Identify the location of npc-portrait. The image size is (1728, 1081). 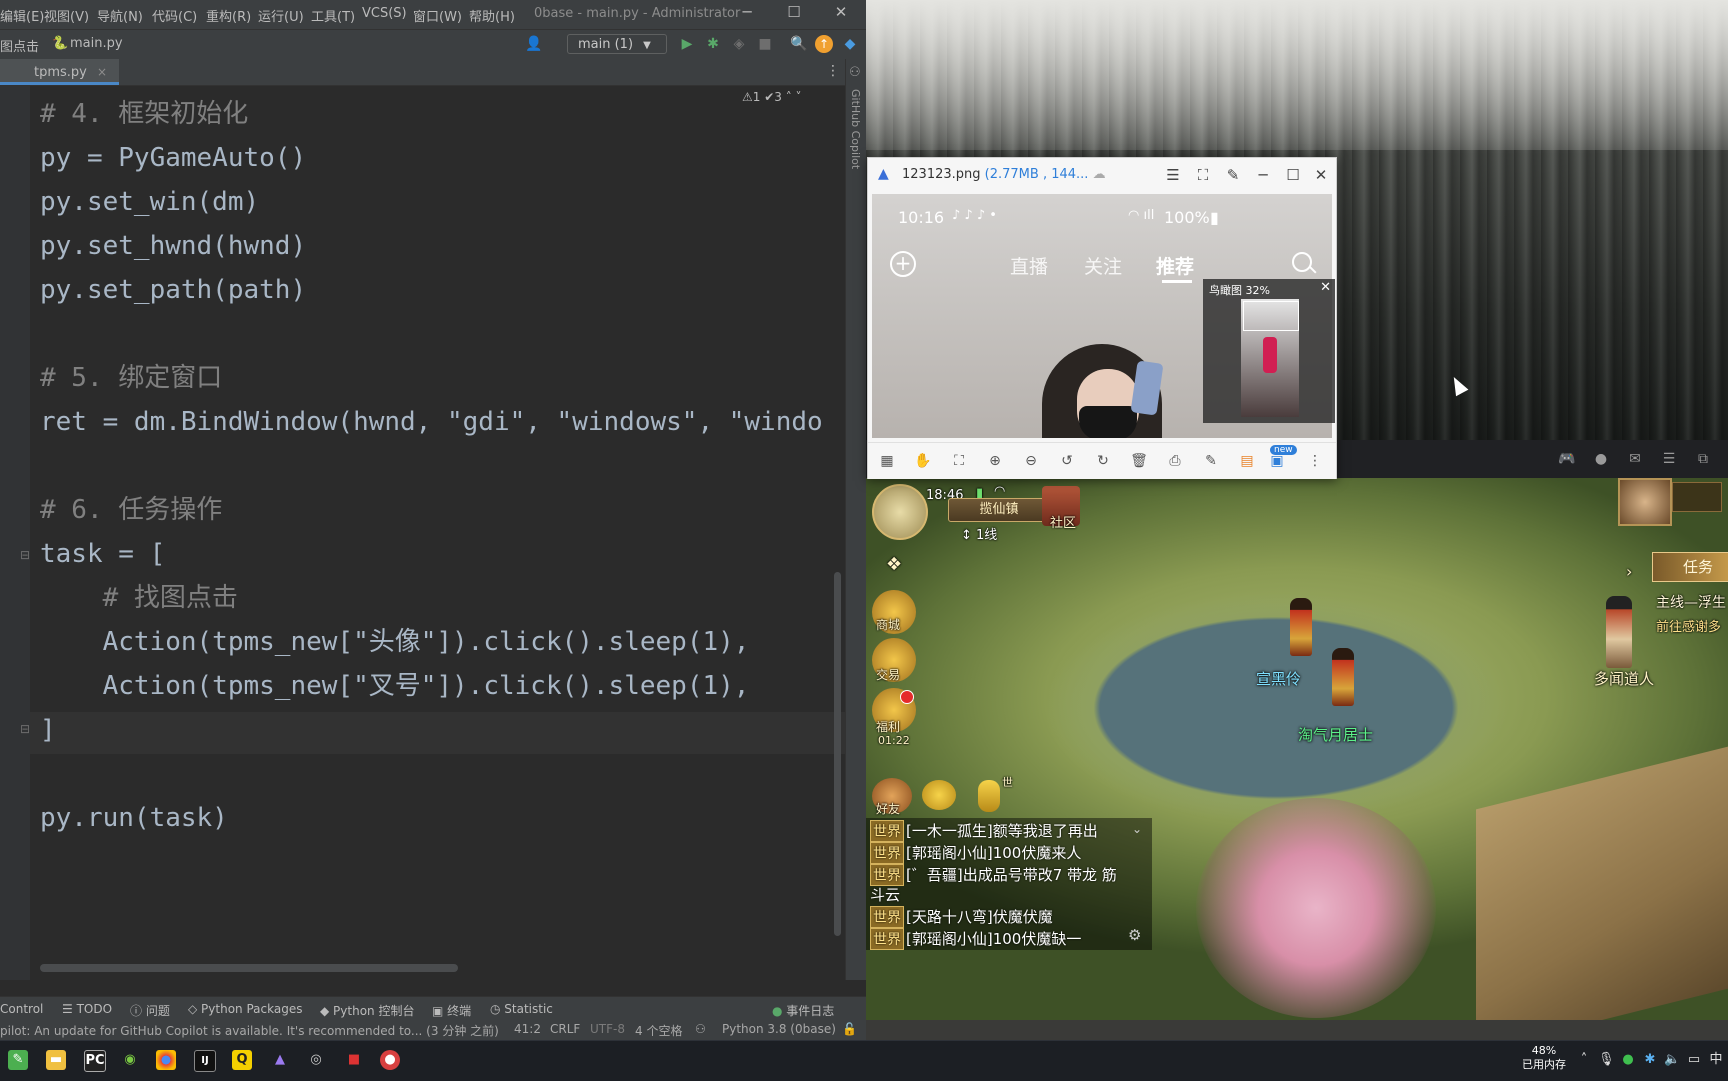
(1645, 502).